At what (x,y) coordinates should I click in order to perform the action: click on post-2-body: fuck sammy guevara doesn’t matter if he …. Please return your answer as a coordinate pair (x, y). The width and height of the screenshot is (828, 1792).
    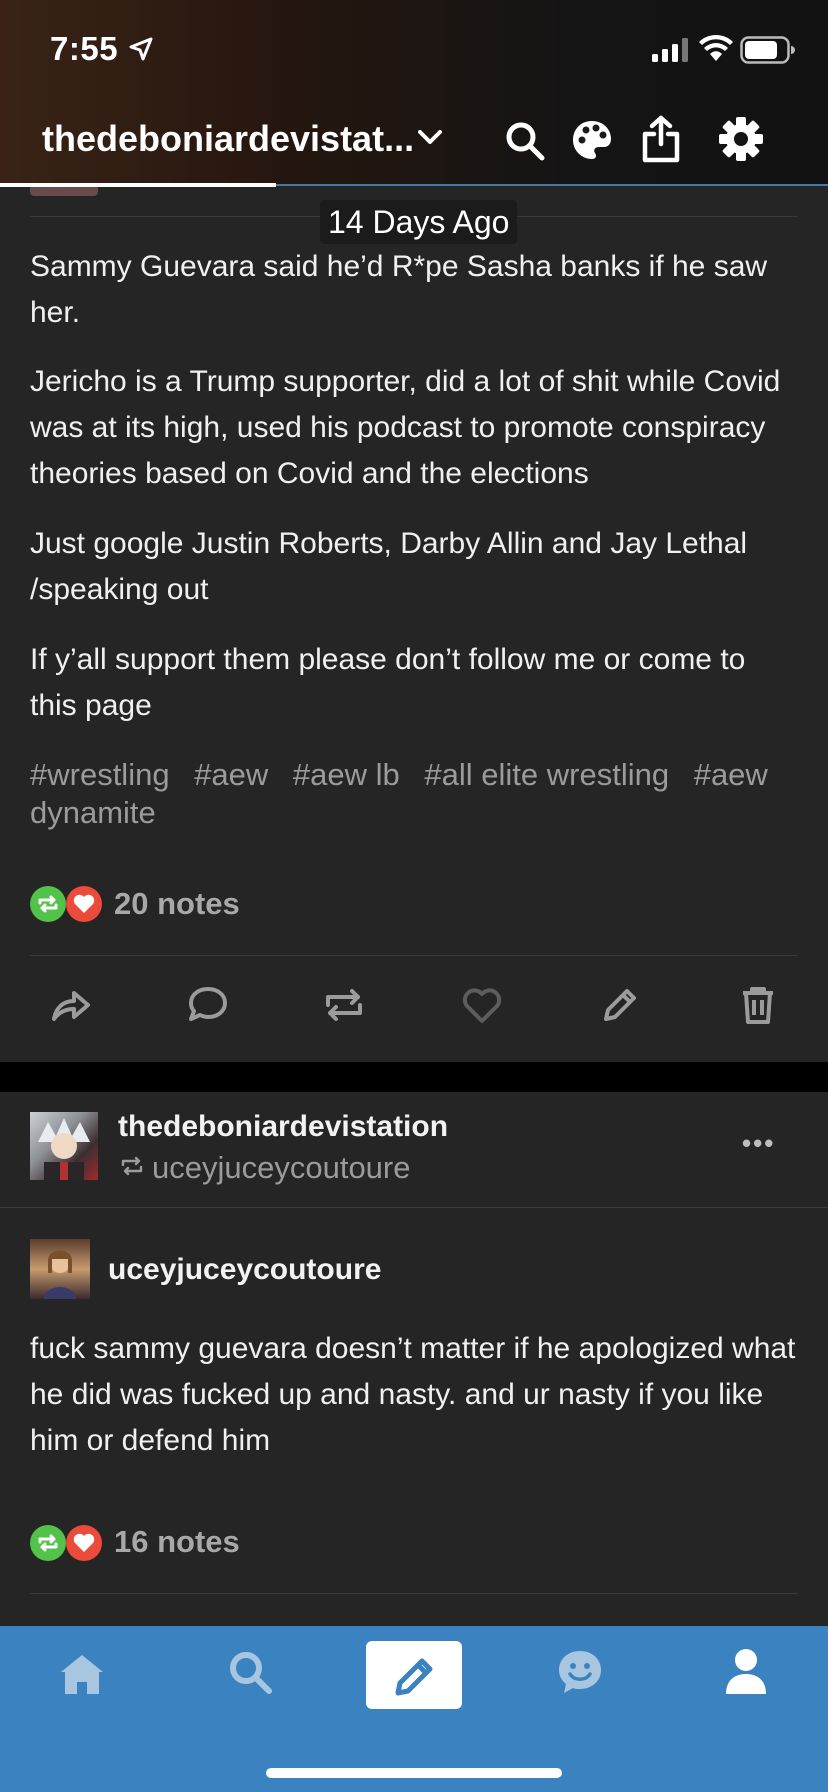
    Looking at the image, I should click on (413, 1394).